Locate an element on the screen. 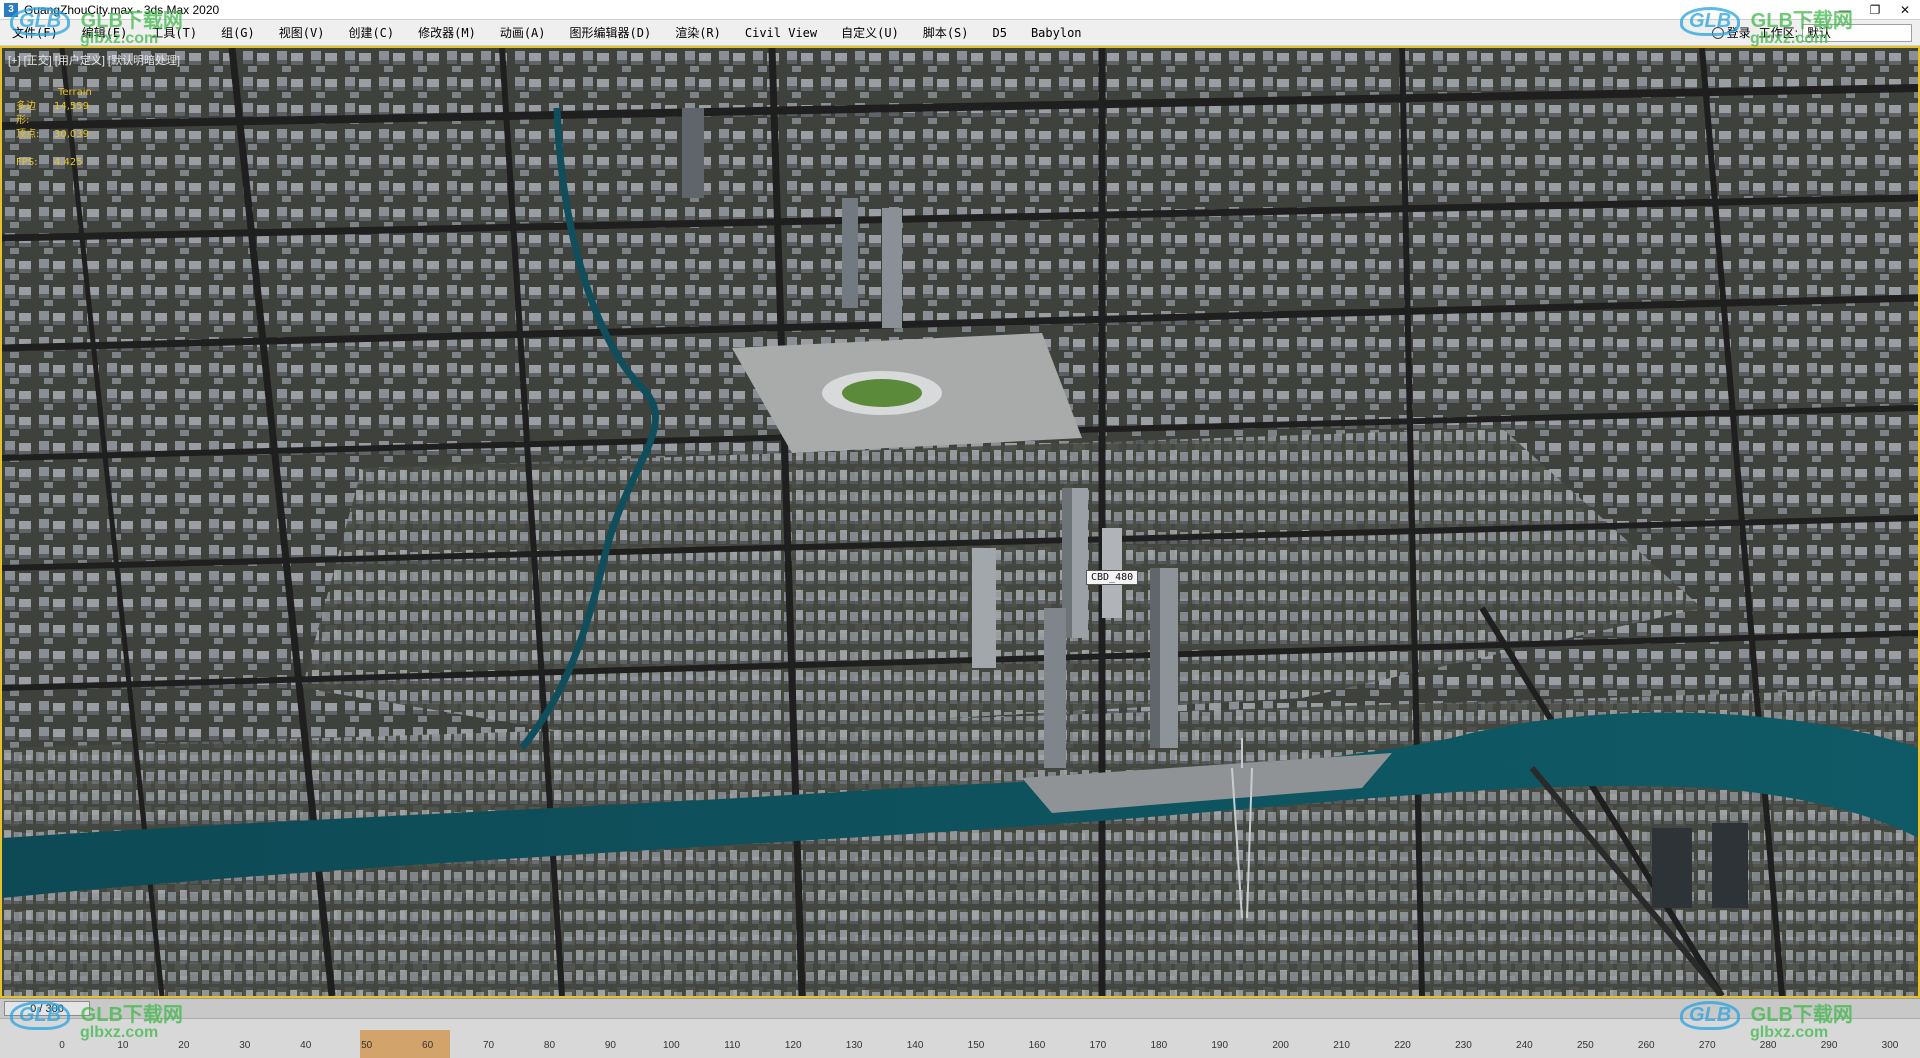 This screenshot has width=1920, height=1058. menu-rendering: 渲染(R) is located at coordinates (698, 32).